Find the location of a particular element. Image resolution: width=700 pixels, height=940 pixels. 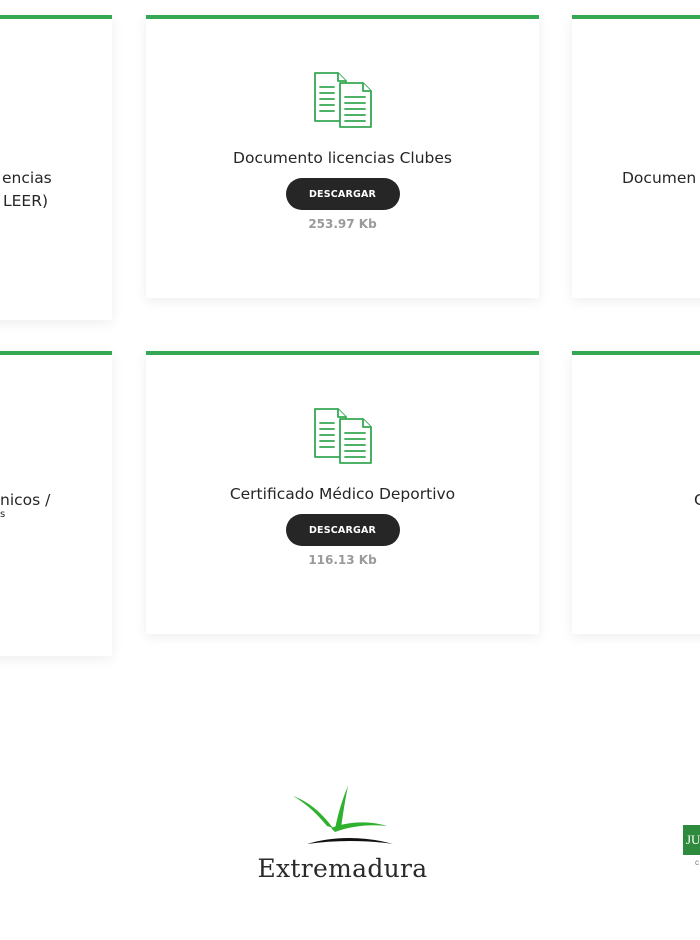

junta-logo: JU c is located at coordinates (691, 850).